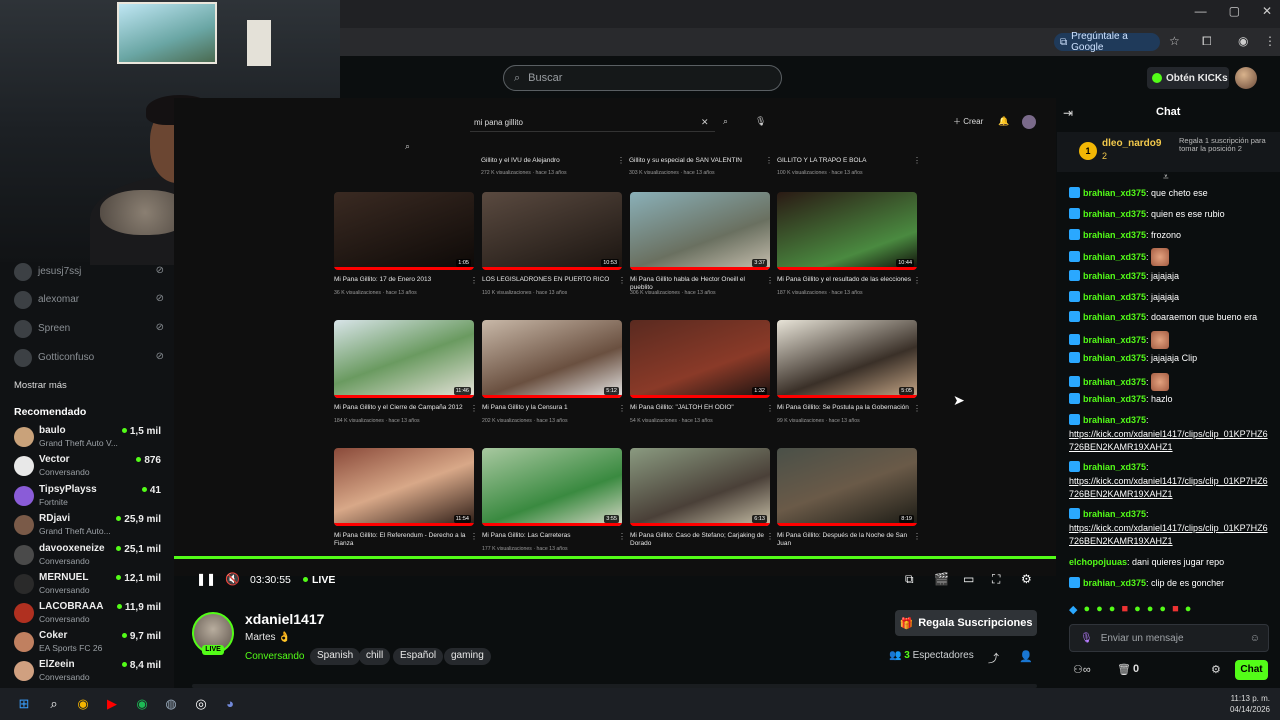 Image resolution: width=1280 pixels, height=720 pixels. Describe the element at coordinates (87, 556) in the screenshot. I see `sidebar-channel-davooxeneize: davooxeneize Conversando 25,1 mil` at that location.